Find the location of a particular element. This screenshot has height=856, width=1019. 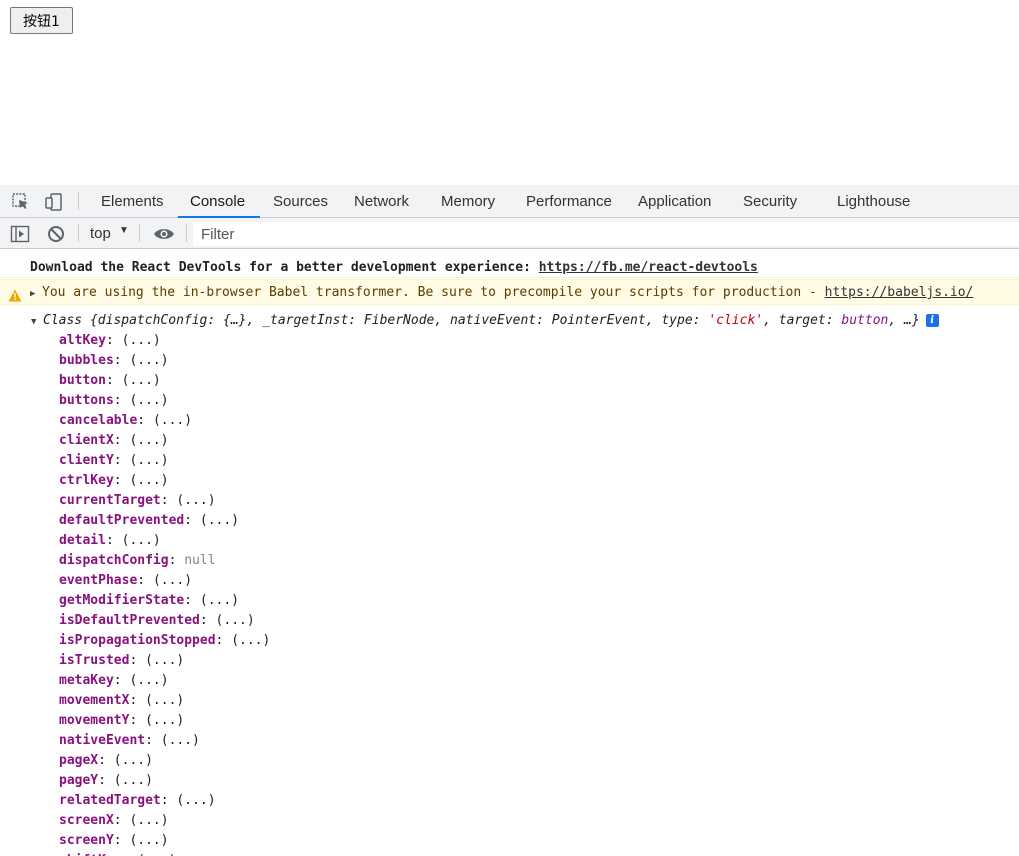

object-tail: …} is located at coordinates (912, 320).